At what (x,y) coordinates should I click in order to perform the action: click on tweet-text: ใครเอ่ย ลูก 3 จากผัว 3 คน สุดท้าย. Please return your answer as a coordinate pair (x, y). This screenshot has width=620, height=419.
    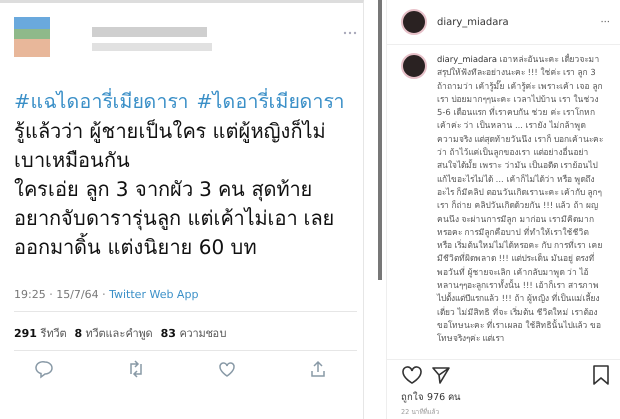
    Looking at the image, I should click on (164, 190).